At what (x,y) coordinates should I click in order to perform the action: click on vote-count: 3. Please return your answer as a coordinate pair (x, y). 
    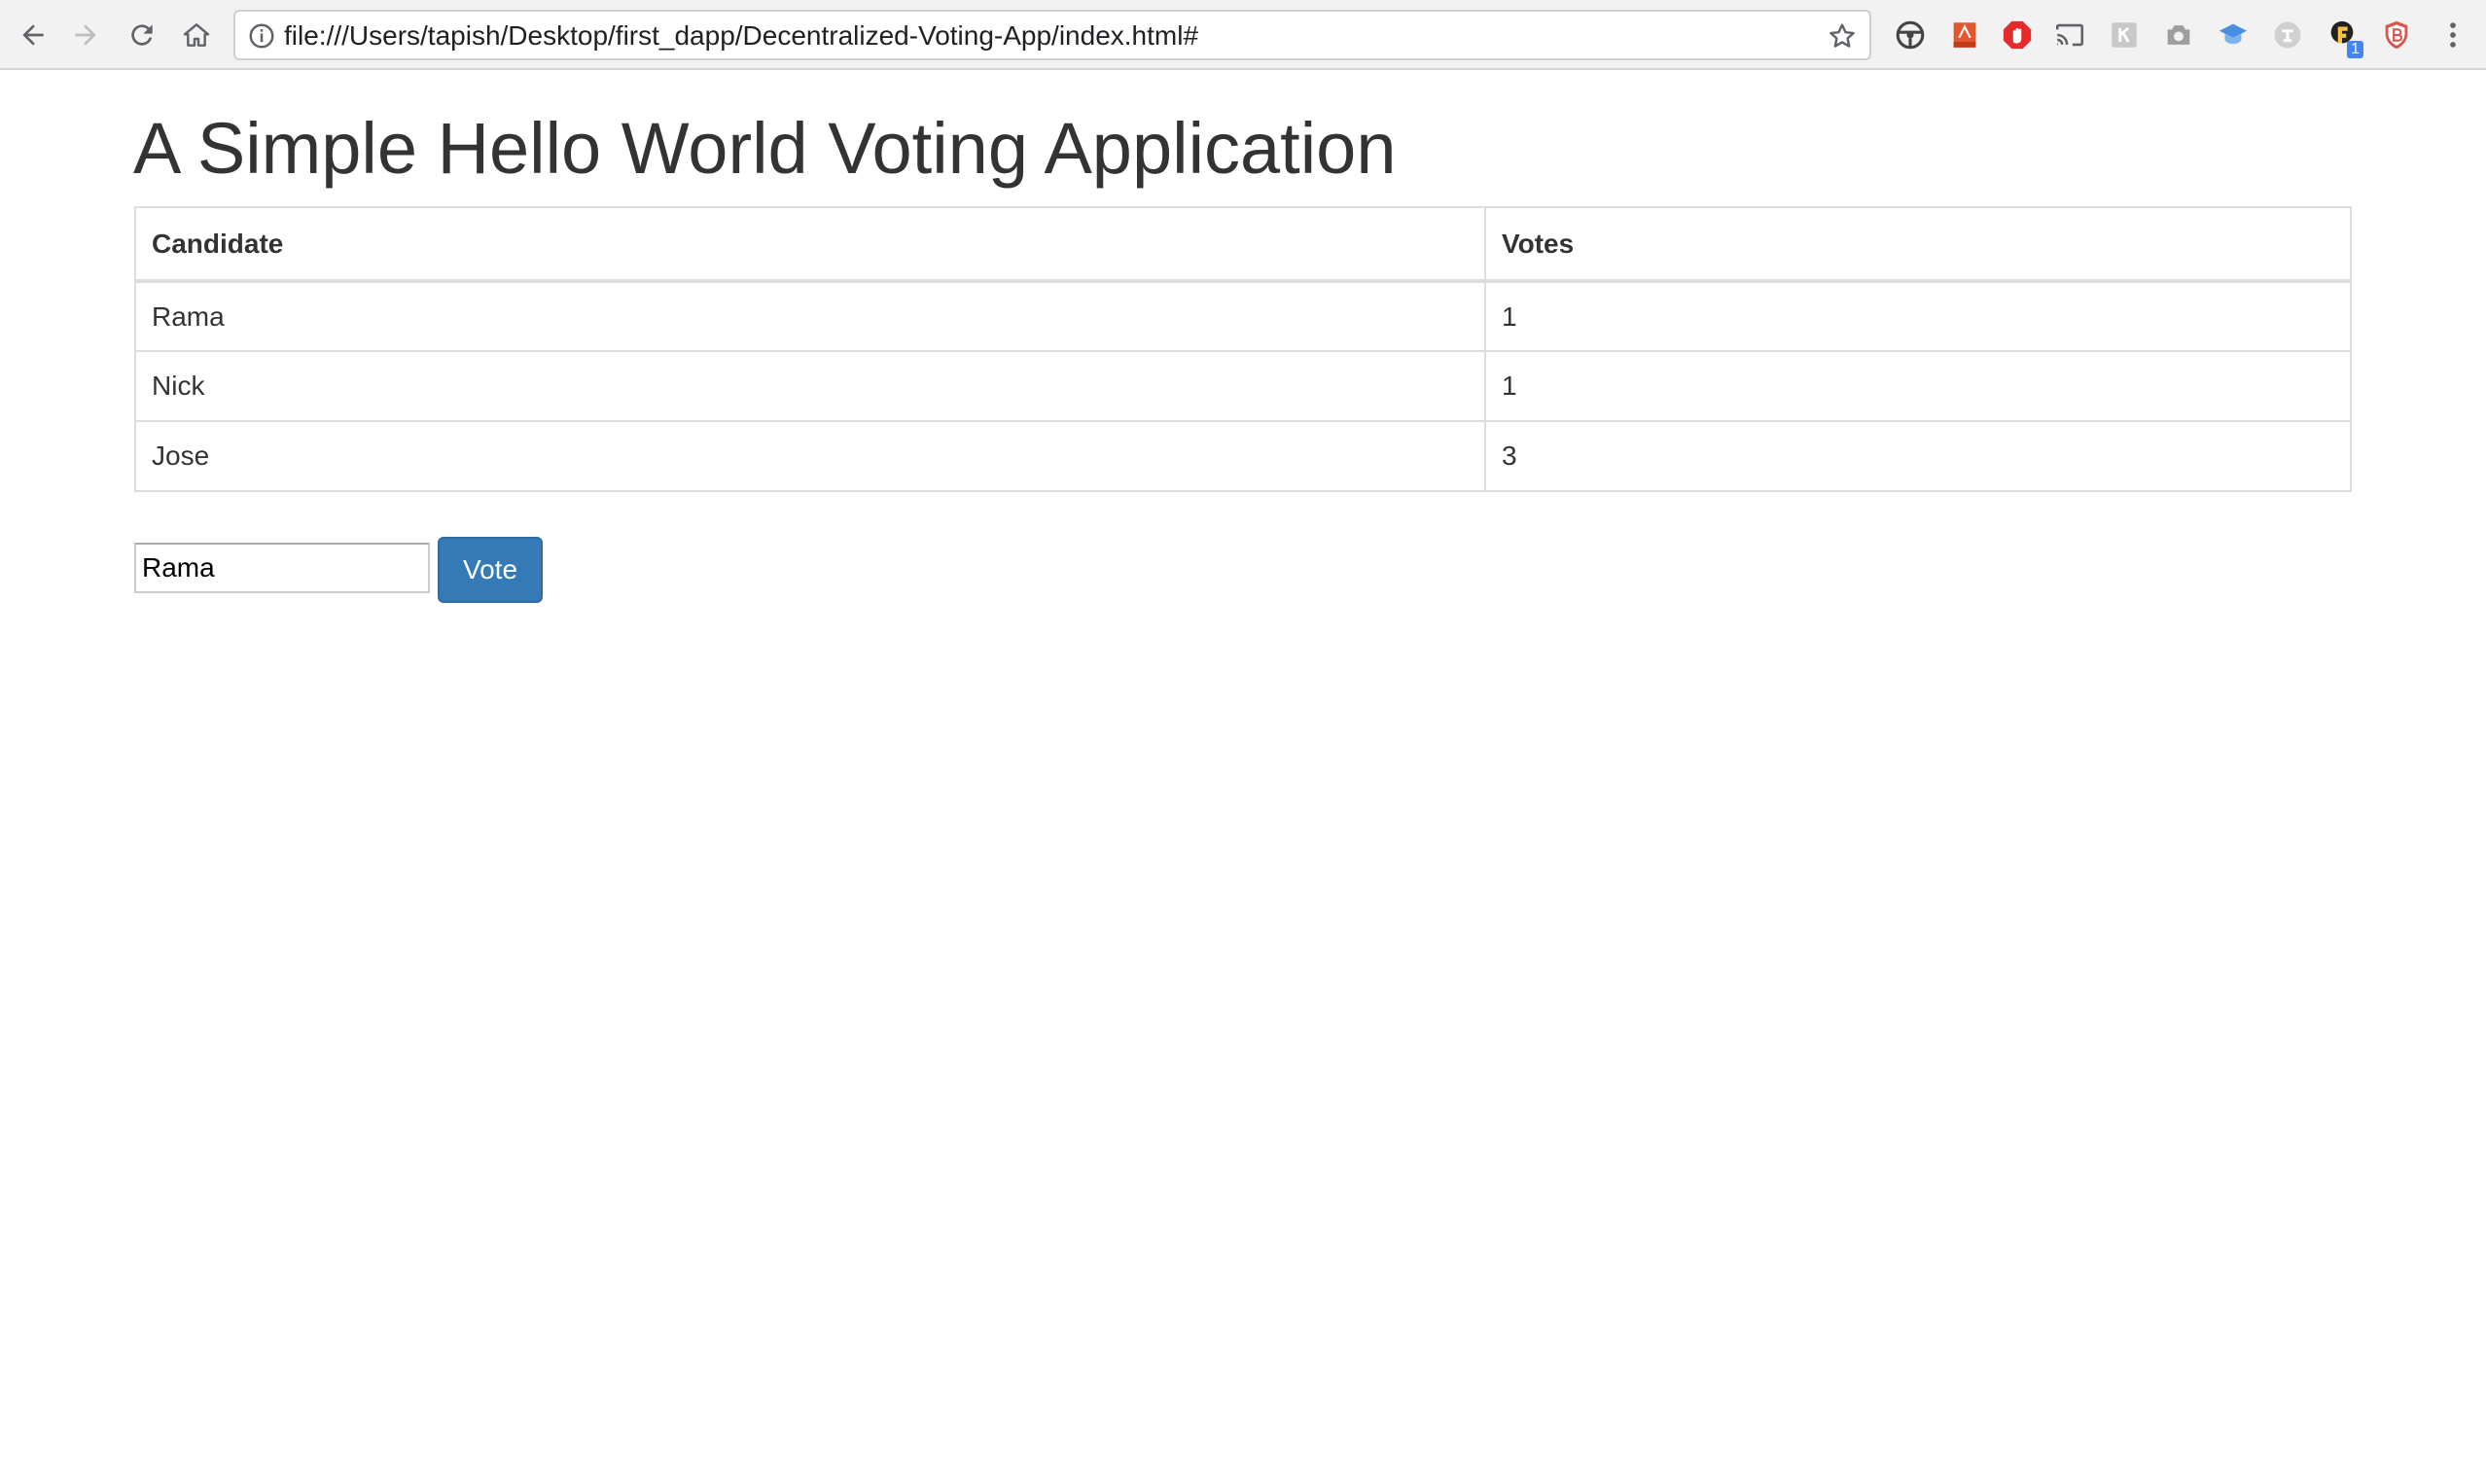
    Looking at the image, I should click on (1918, 456).